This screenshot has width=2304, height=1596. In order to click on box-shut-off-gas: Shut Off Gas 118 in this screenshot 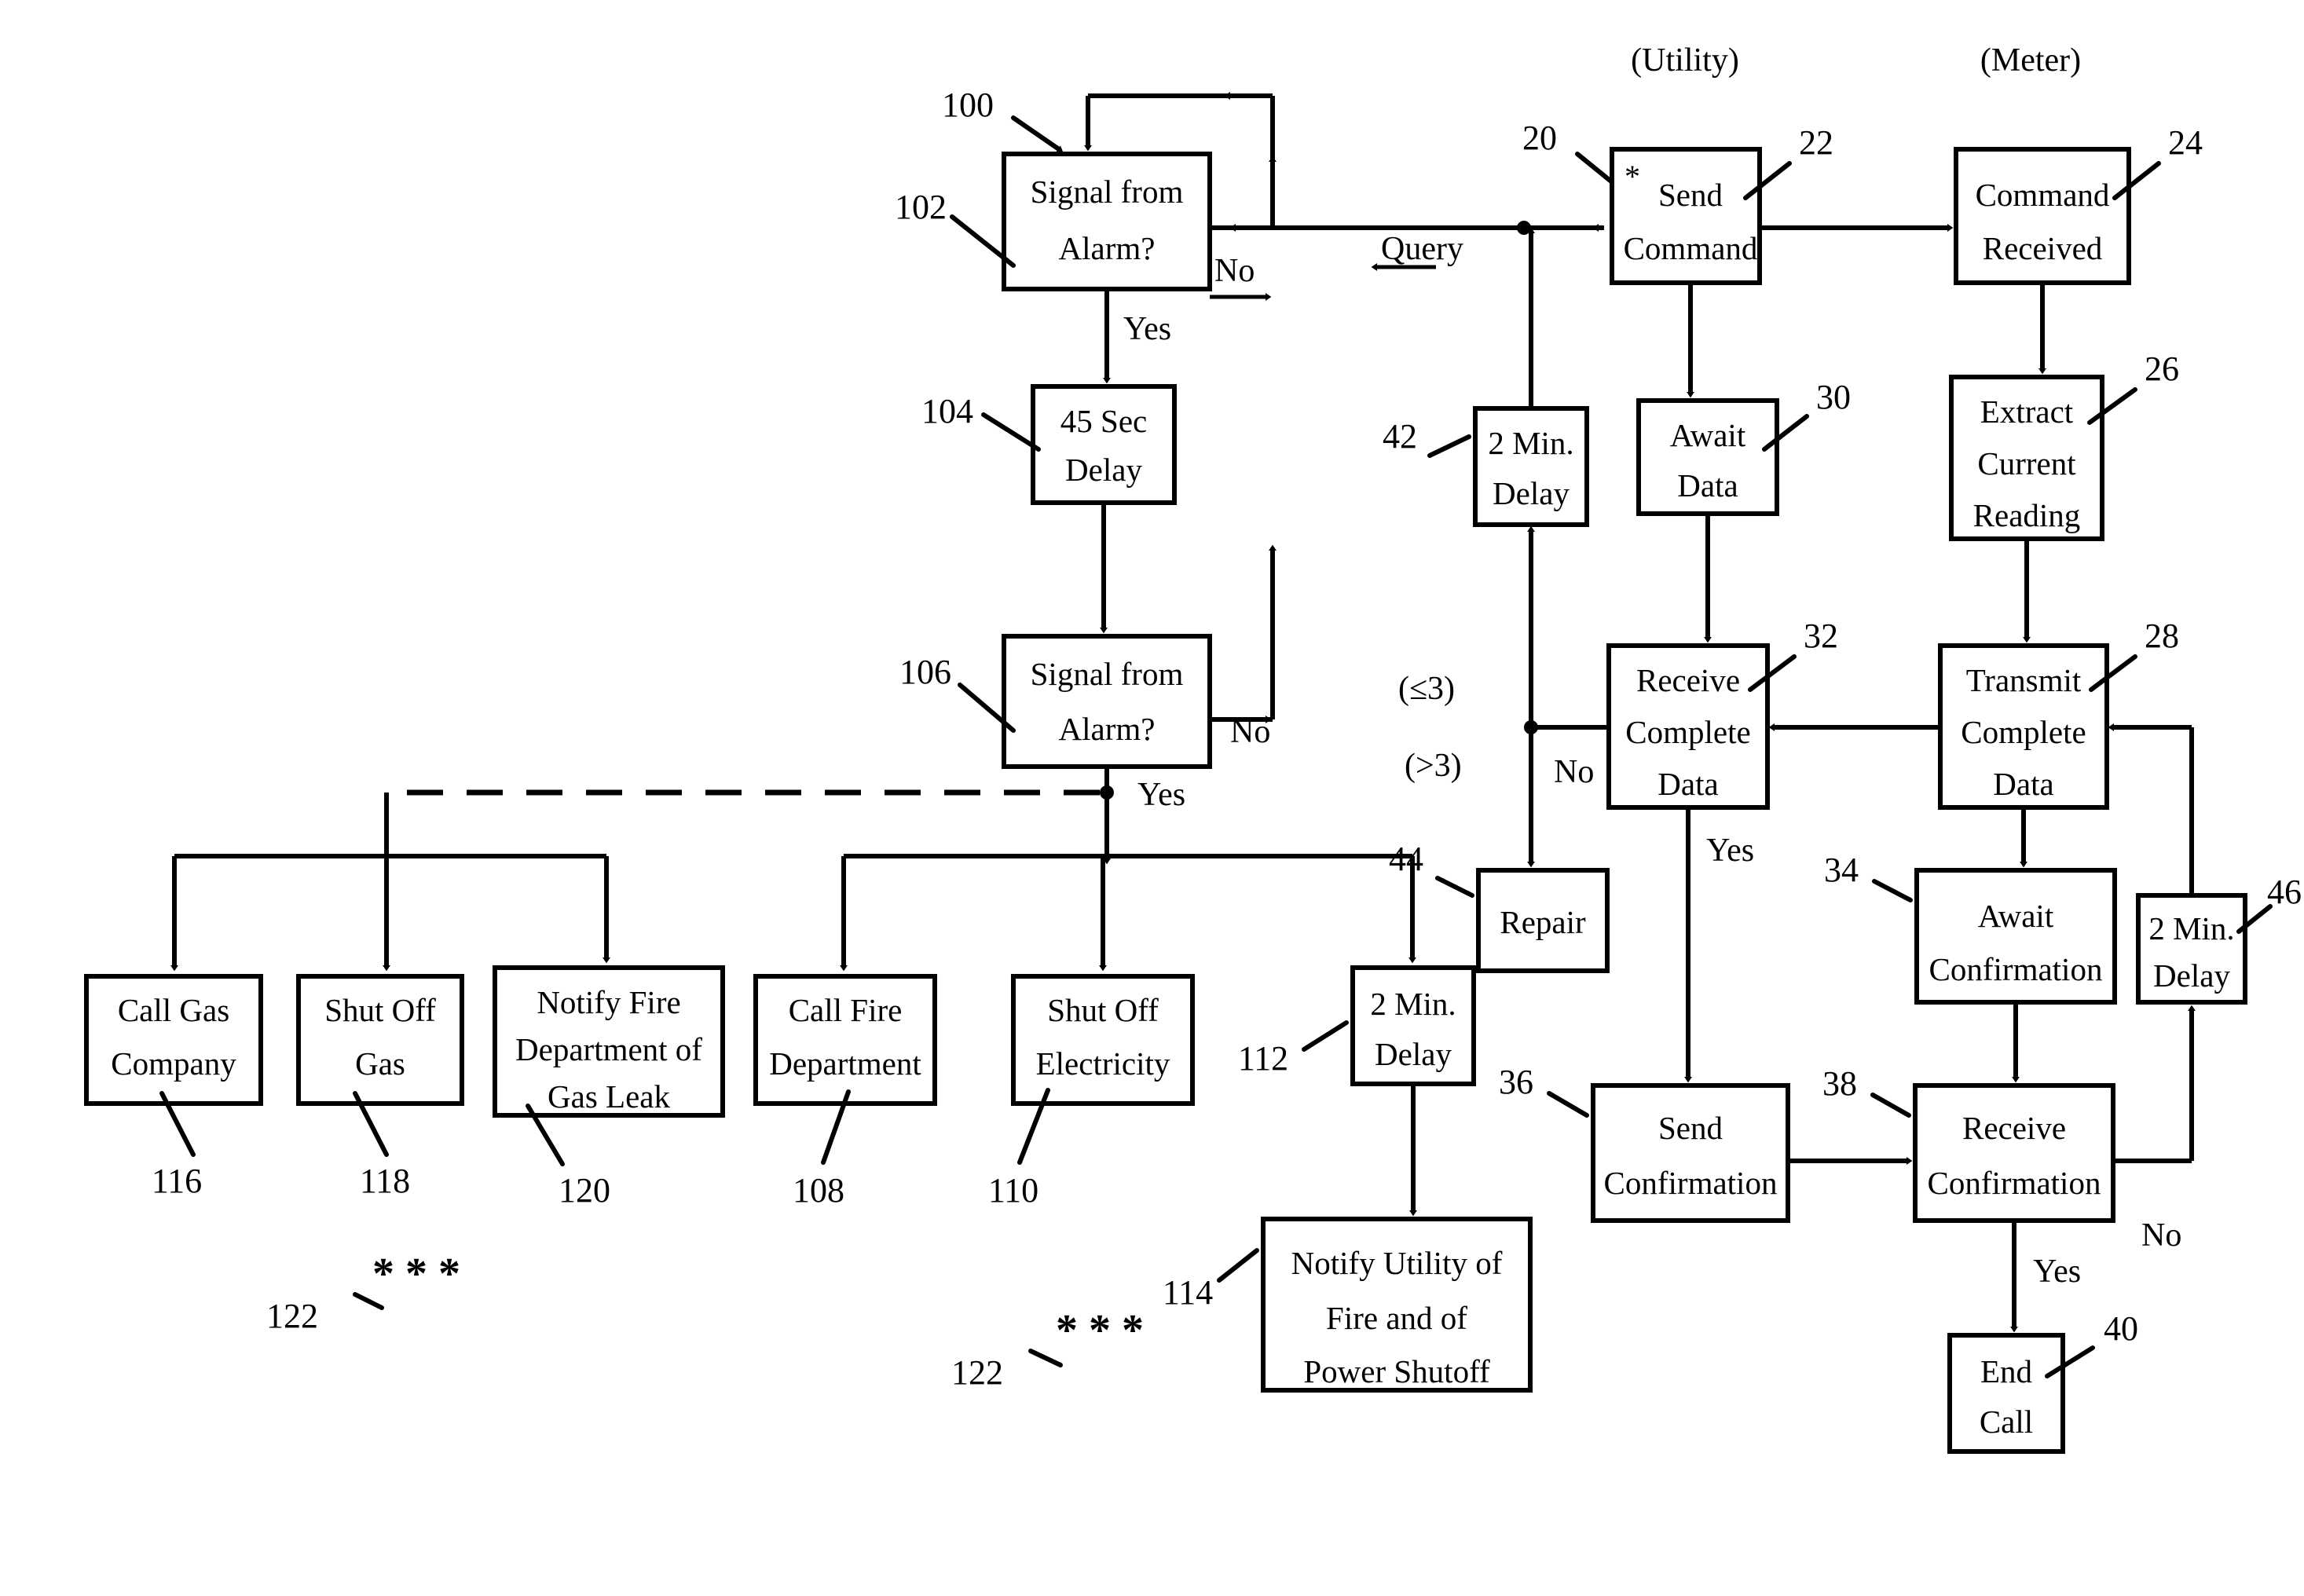, I will do `click(380, 1087)`.